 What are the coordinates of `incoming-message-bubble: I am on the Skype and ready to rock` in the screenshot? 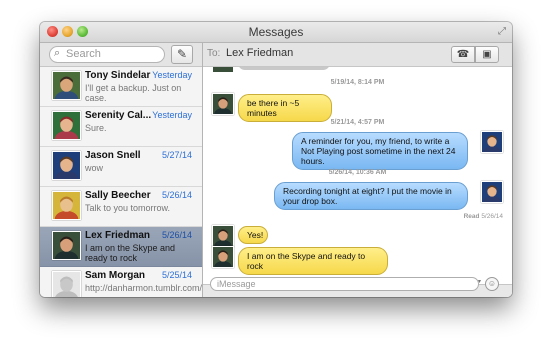 It's located at (313, 261).